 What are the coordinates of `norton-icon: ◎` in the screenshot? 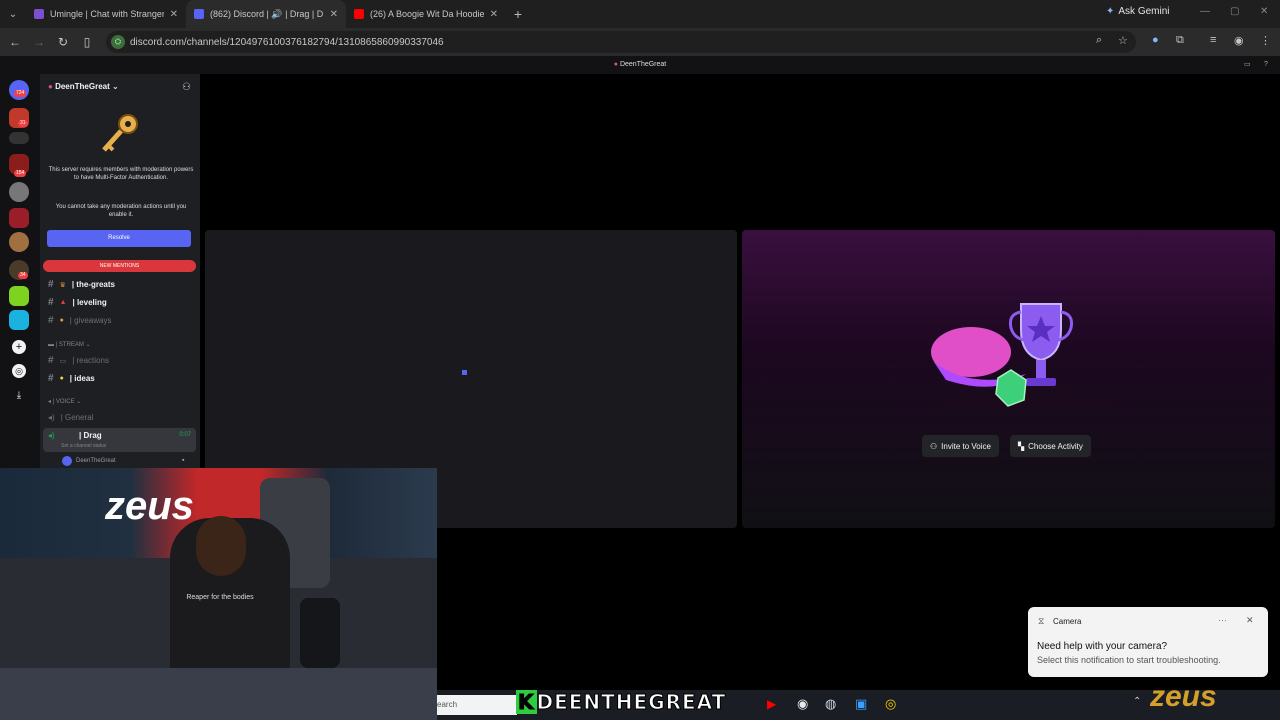 It's located at (890, 704).